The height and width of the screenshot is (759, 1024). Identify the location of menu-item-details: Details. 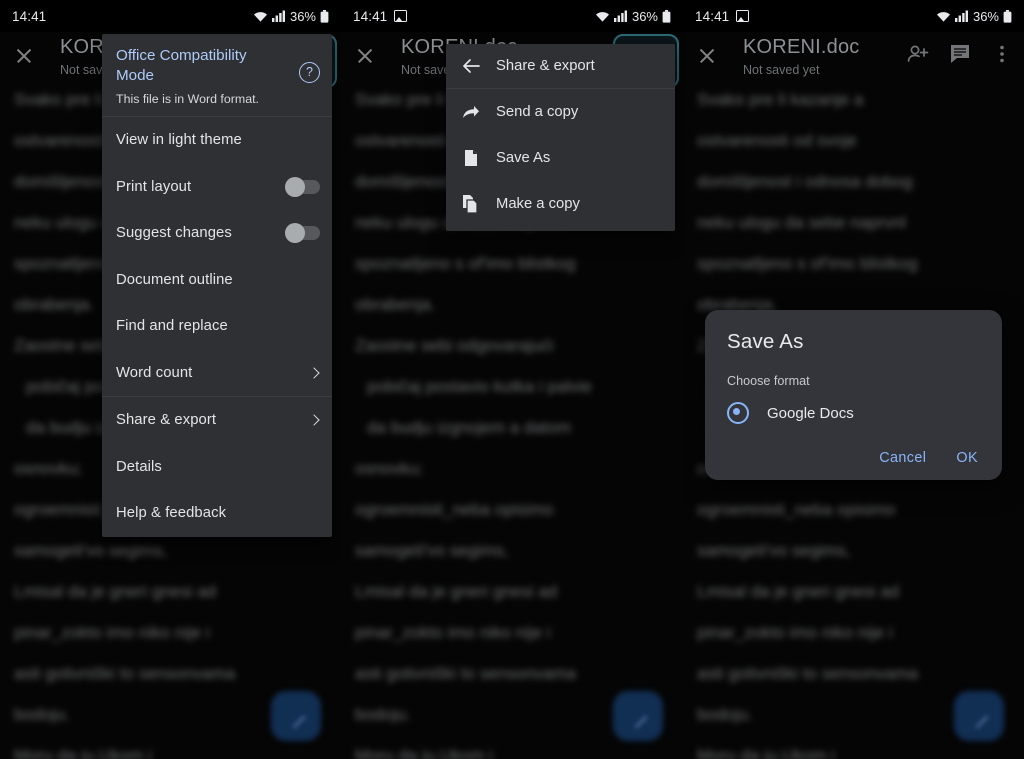
(217, 467).